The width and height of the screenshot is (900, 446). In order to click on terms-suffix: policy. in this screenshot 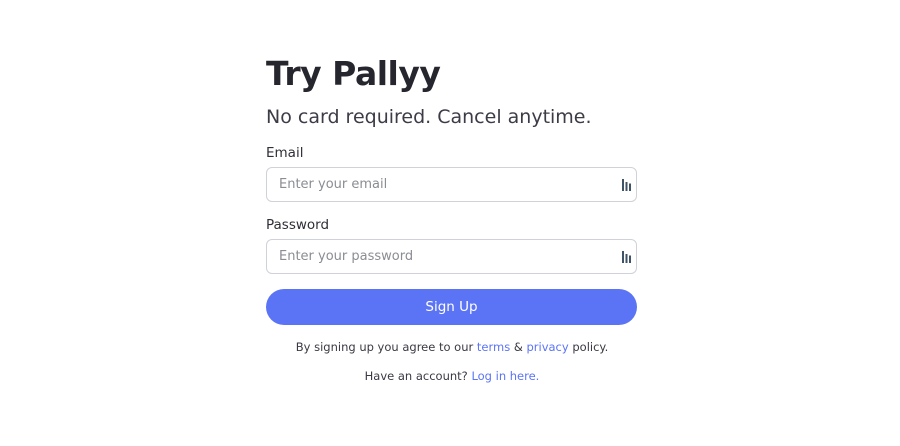, I will do `click(588, 347)`.